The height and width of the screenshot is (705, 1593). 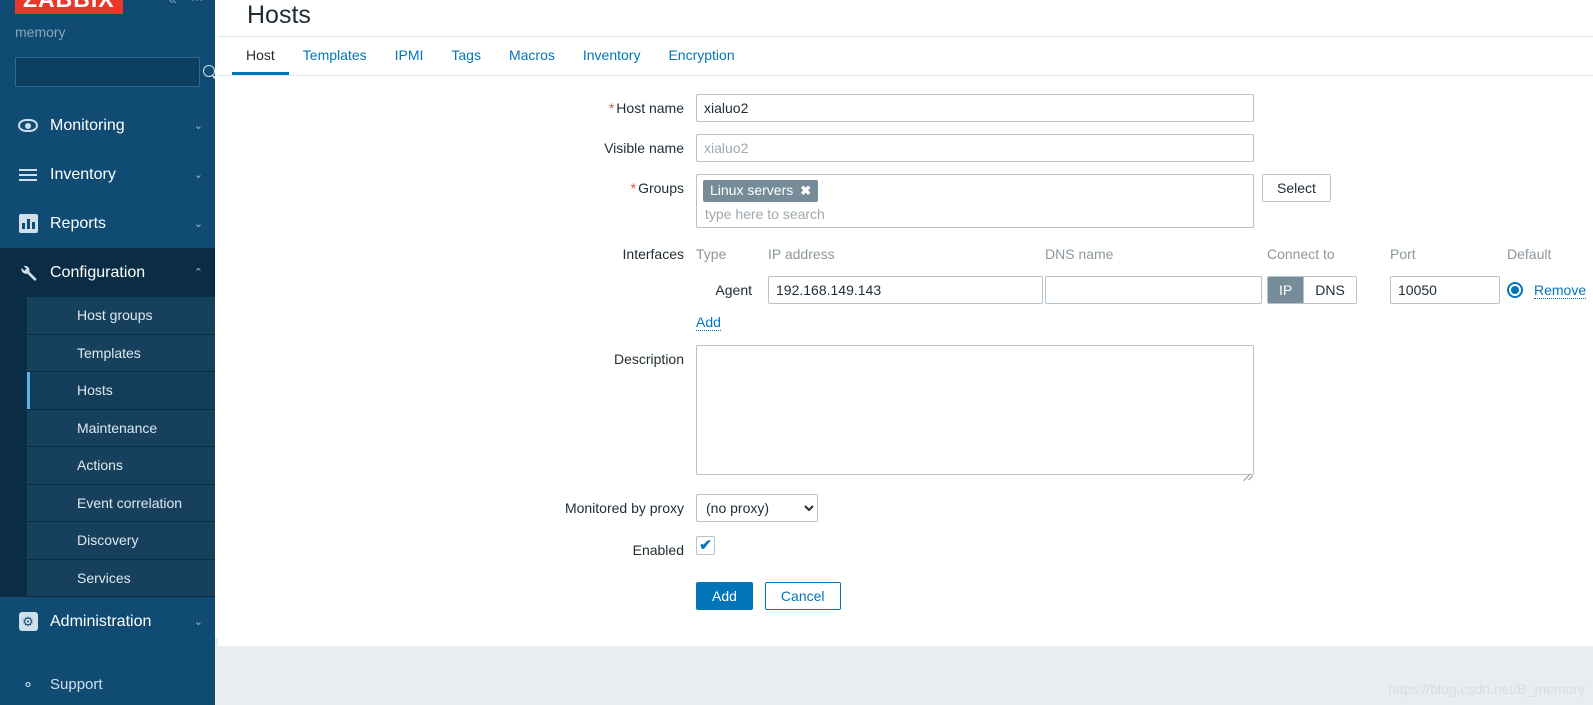 What do you see at coordinates (975, 410) in the screenshot?
I see `description-textarea` at bounding box center [975, 410].